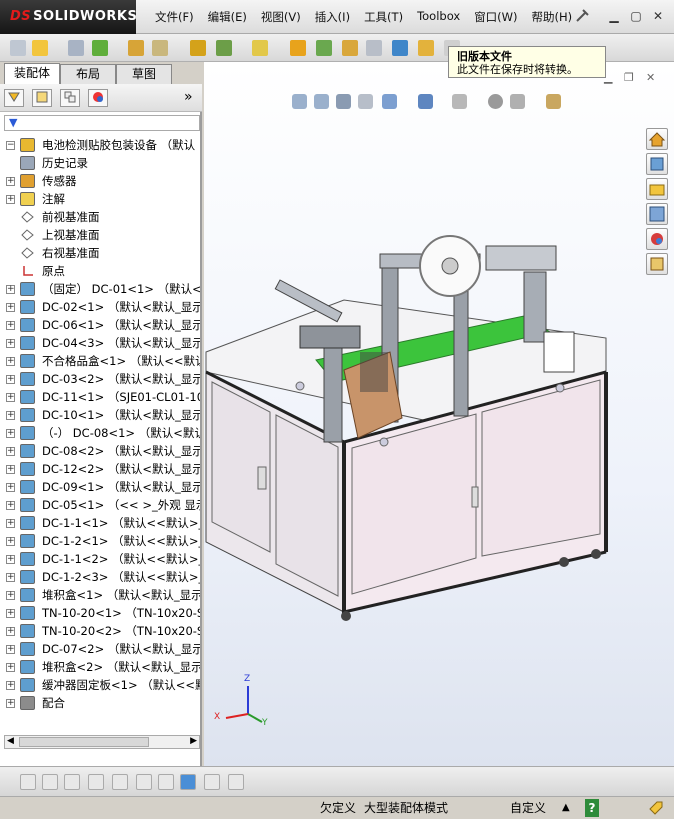  I want to click on tree-item: 原点, so click(100, 271).